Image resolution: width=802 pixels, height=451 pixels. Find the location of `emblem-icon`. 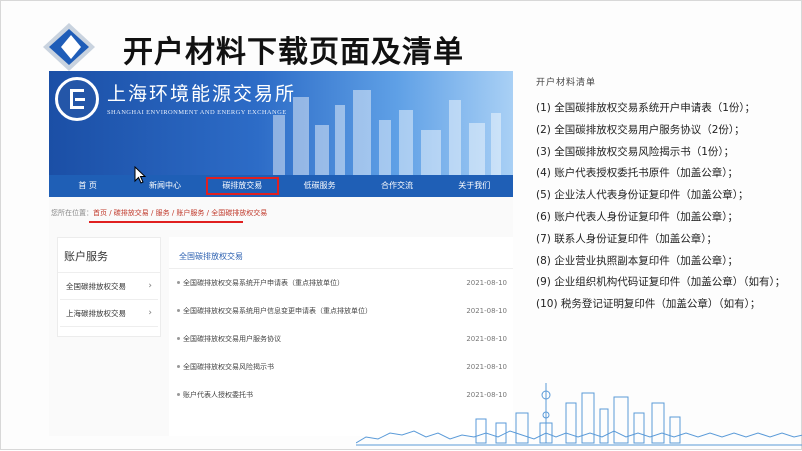

emblem-icon is located at coordinates (77, 99).